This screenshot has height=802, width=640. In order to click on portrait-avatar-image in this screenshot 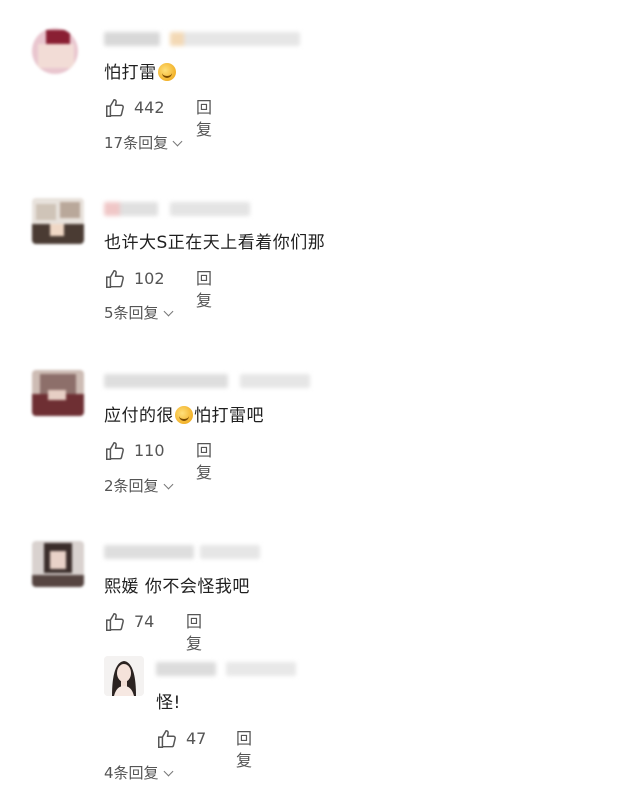, I will do `click(124, 676)`.